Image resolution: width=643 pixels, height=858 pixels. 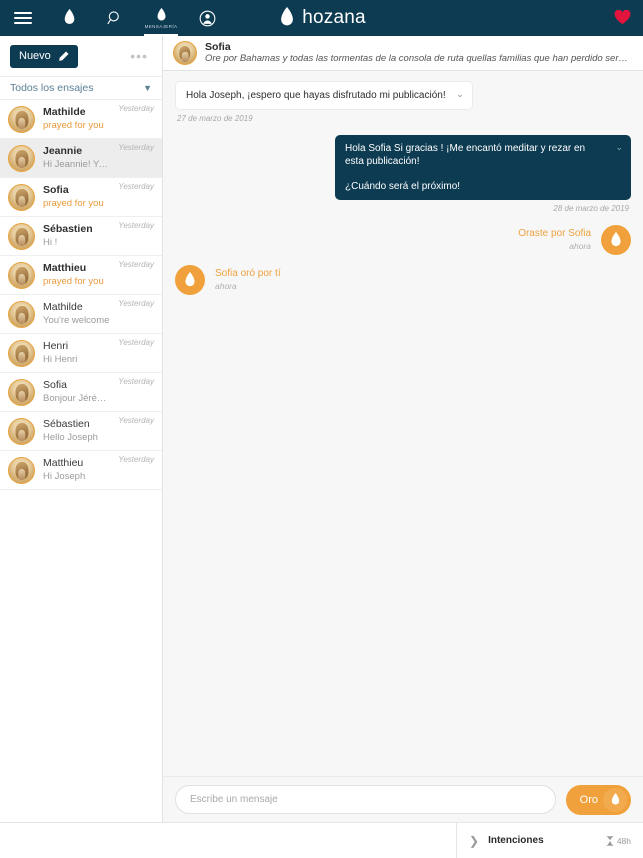 I want to click on intentions-timer: 48h, so click(x=618, y=841).